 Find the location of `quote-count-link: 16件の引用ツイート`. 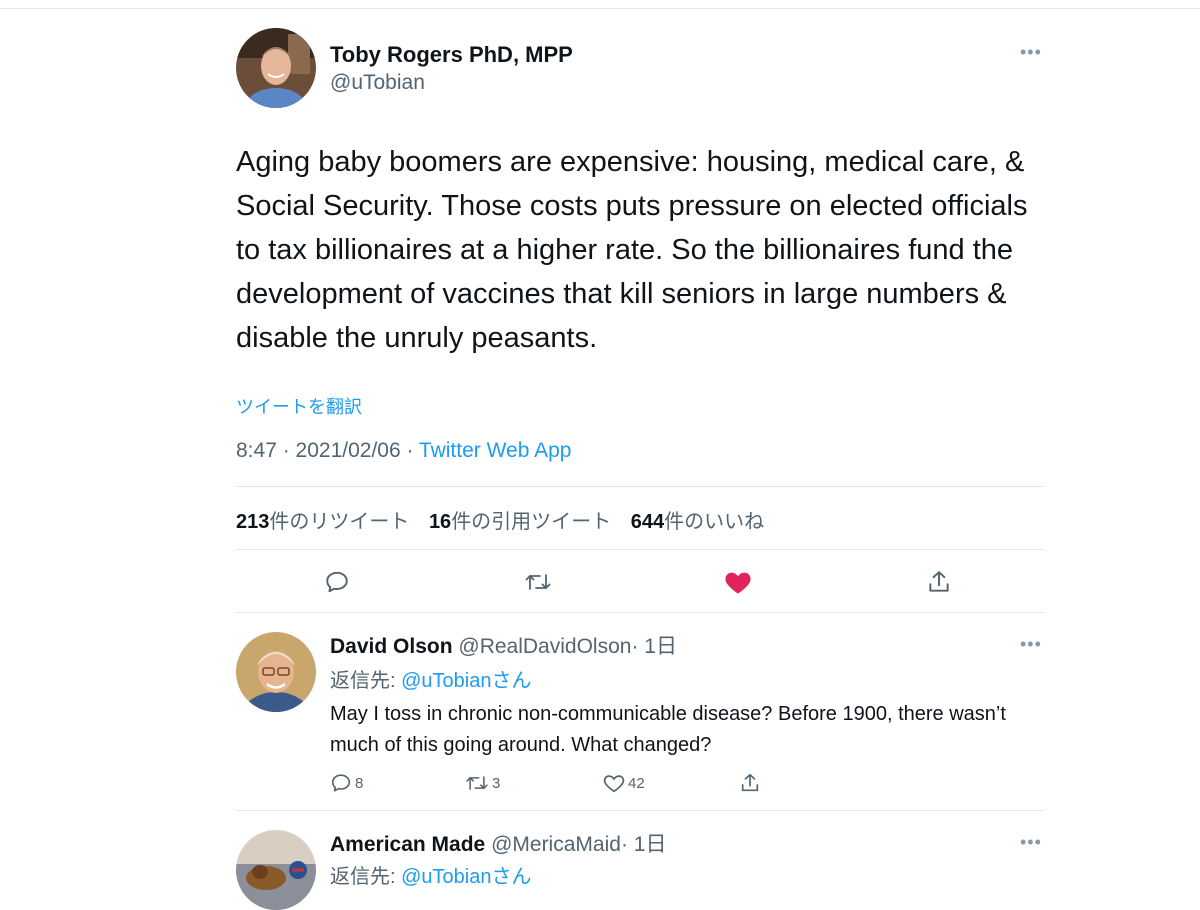

quote-count-link: 16件の引用ツイート is located at coordinates (520, 522).